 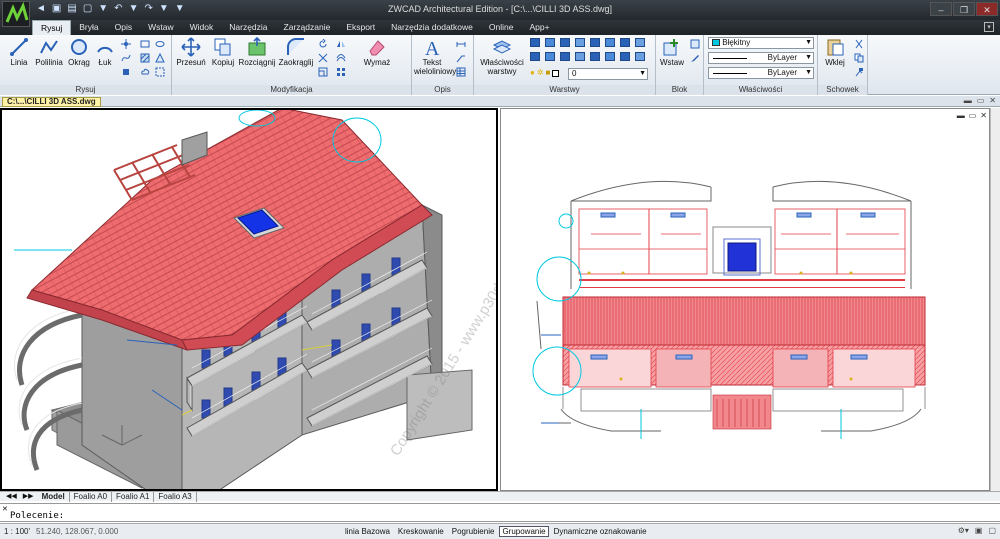 What do you see at coordinates (761, 73) in the screenshot?
I see `lineweight-dropdown: ByLayer ▼` at bounding box center [761, 73].